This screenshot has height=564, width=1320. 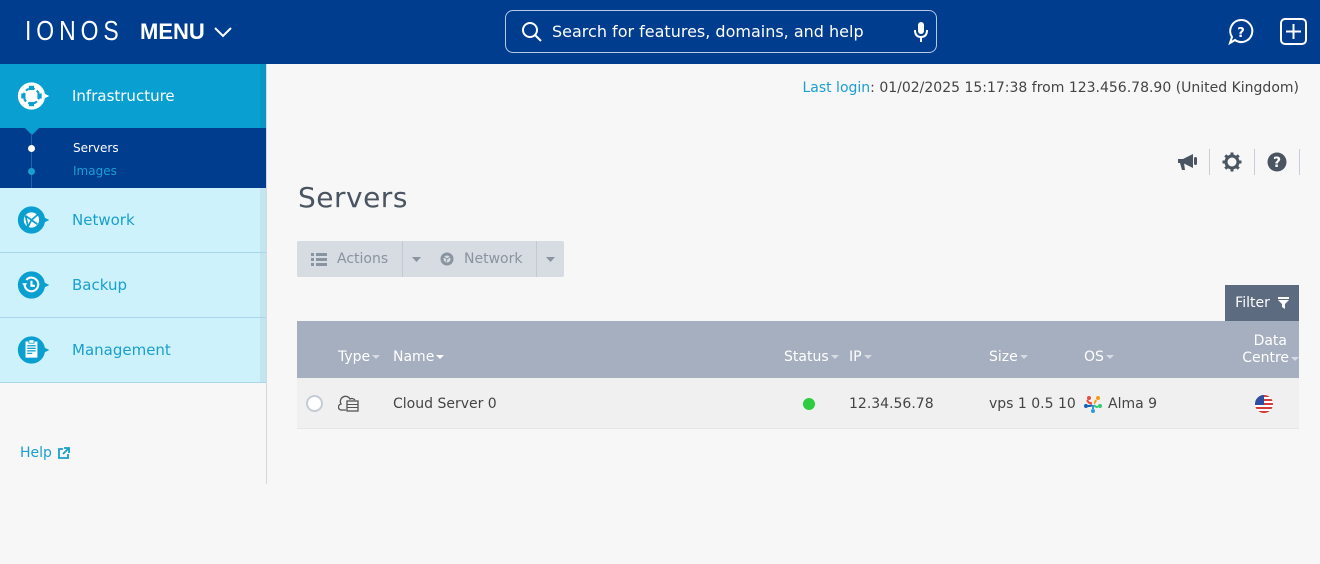 What do you see at coordinates (891, 403) in the screenshot?
I see `server-ip: 12.34.56.78` at bounding box center [891, 403].